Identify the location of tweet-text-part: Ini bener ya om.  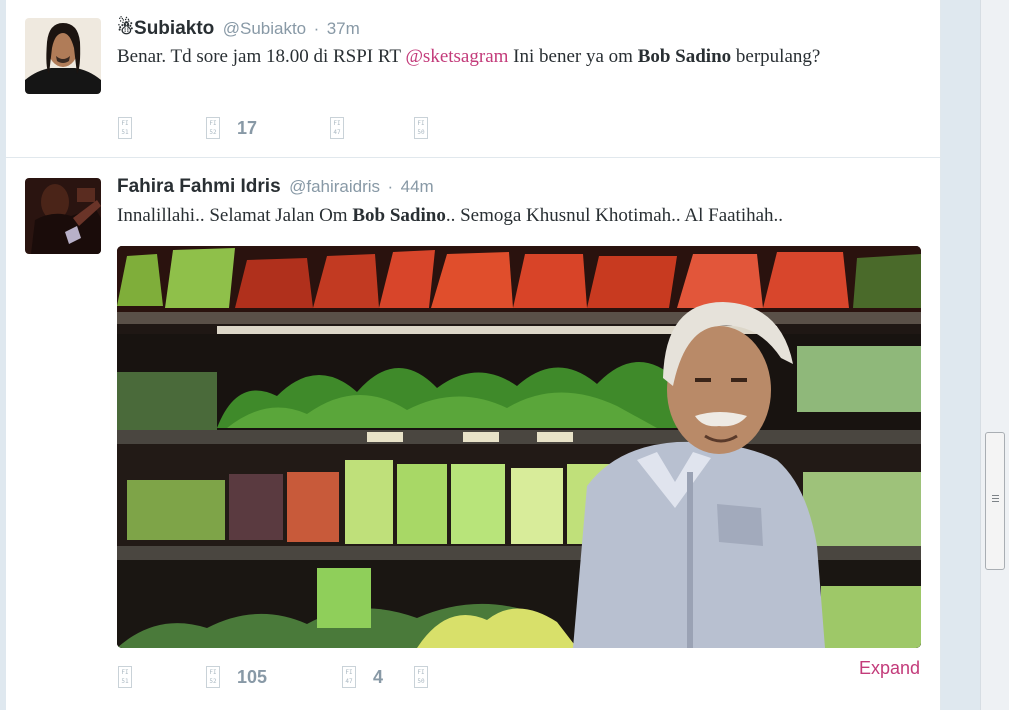
(573, 56).